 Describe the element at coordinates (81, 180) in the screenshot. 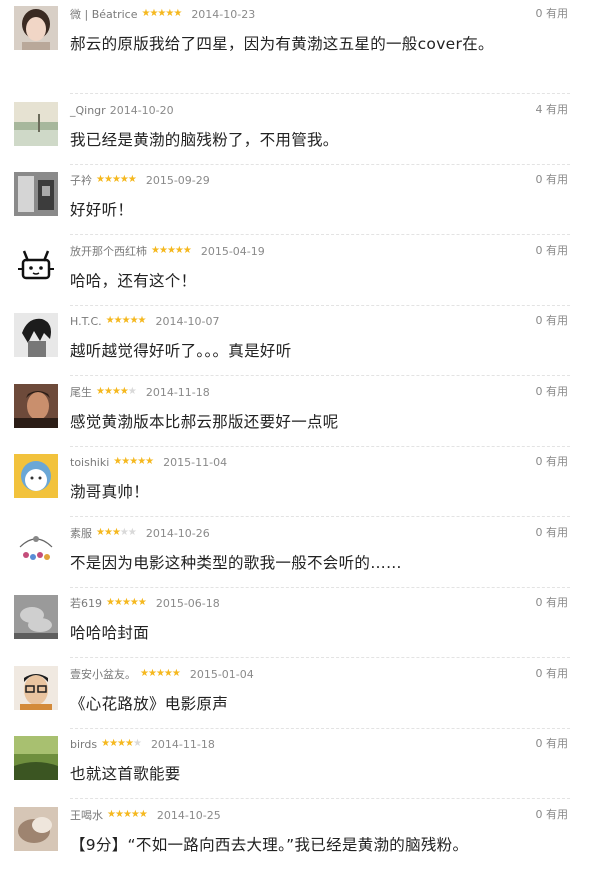

I see `username-link: 子衿` at that location.